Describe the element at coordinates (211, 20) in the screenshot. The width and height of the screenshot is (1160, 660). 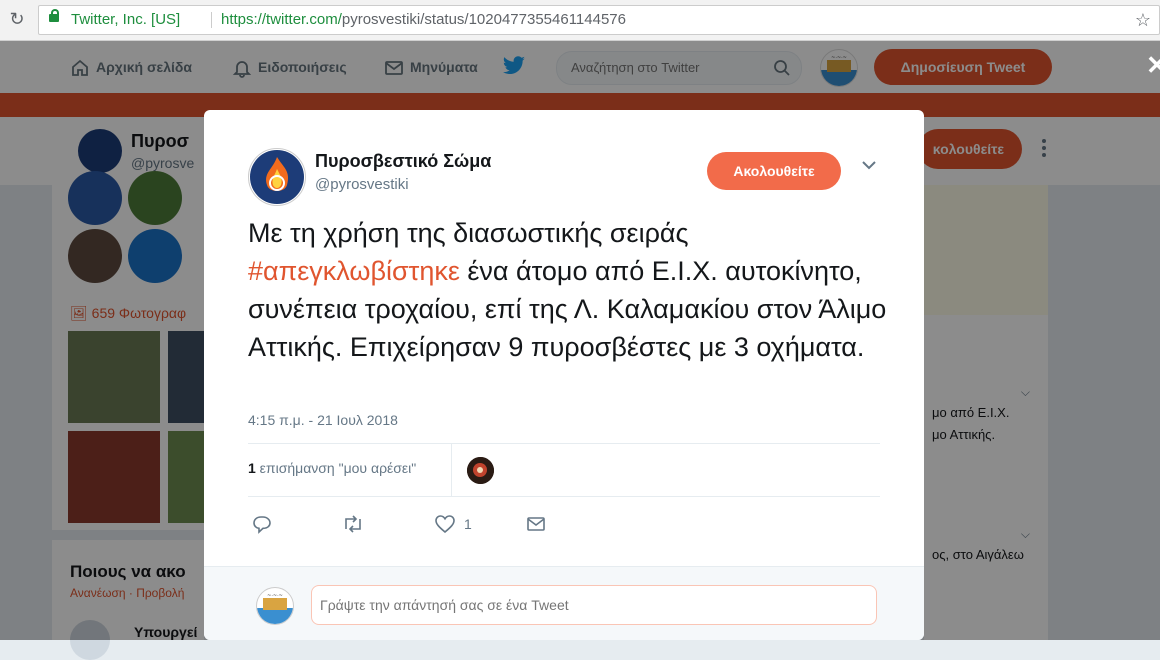
I see `address-separator` at that location.